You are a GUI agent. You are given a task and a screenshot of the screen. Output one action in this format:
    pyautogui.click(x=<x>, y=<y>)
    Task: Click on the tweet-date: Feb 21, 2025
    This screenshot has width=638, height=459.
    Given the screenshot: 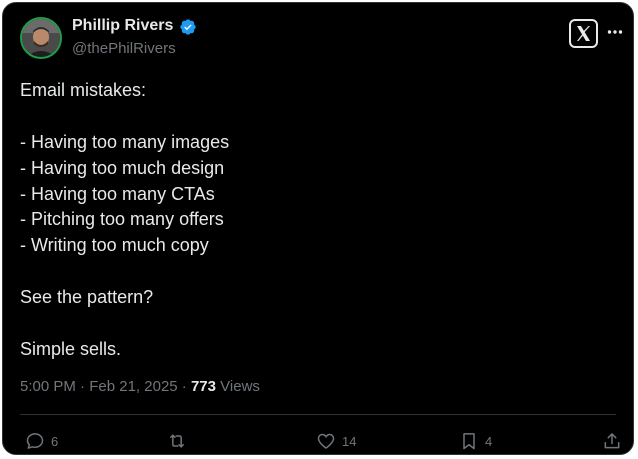 What is the action you would take?
    pyautogui.click(x=133, y=386)
    